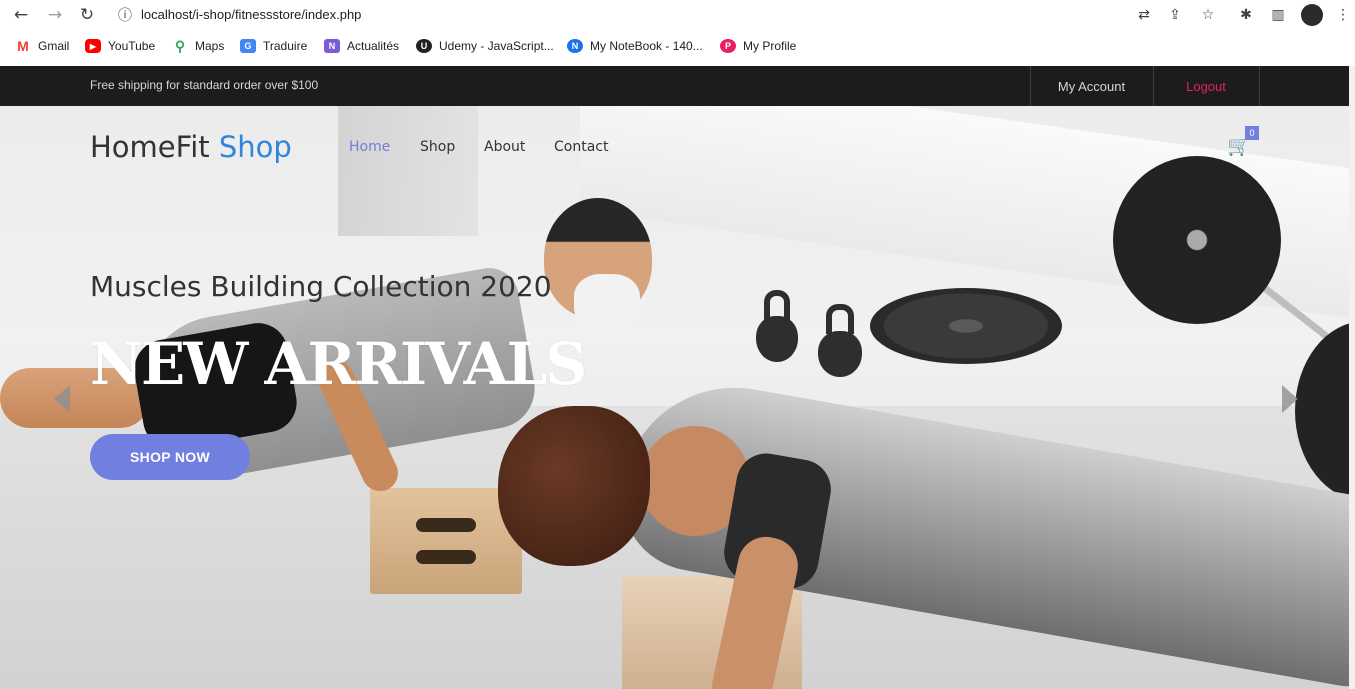  What do you see at coordinates (575, 46) in the screenshot?
I see `globe-icon: N` at bounding box center [575, 46].